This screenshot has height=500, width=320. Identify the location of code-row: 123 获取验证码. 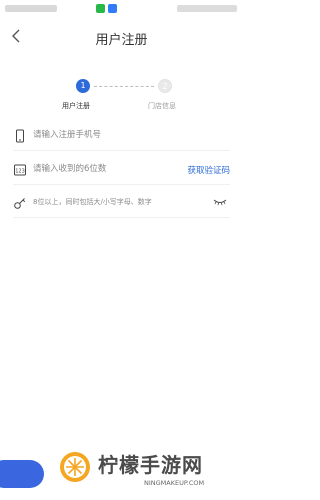
(121, 171).